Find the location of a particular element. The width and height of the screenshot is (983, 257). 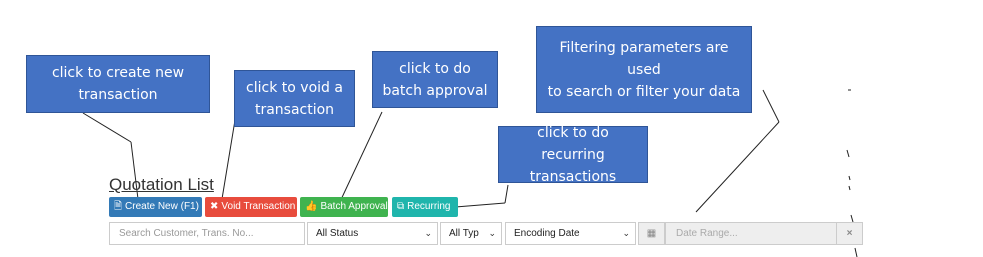

callout-recurring-line2: transactions is located at coordinates (573, 176).